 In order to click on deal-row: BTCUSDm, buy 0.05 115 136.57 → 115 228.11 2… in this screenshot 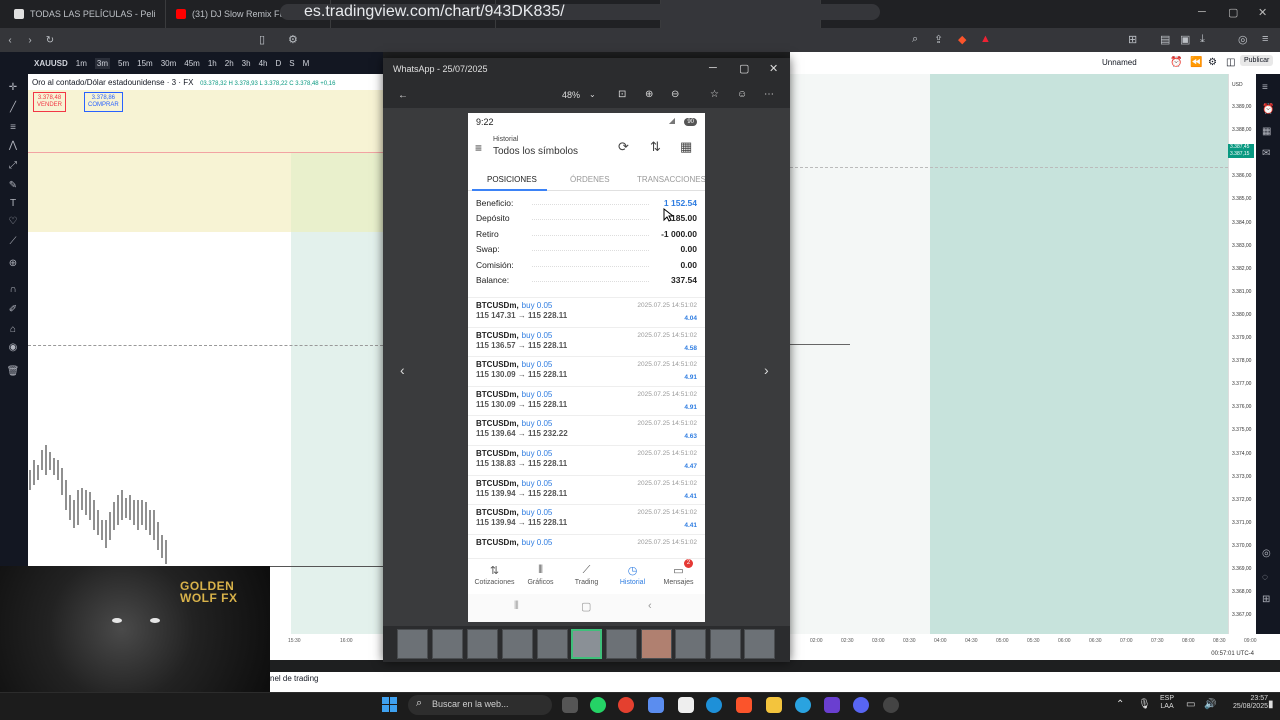, I will do `click(586, 341)`.